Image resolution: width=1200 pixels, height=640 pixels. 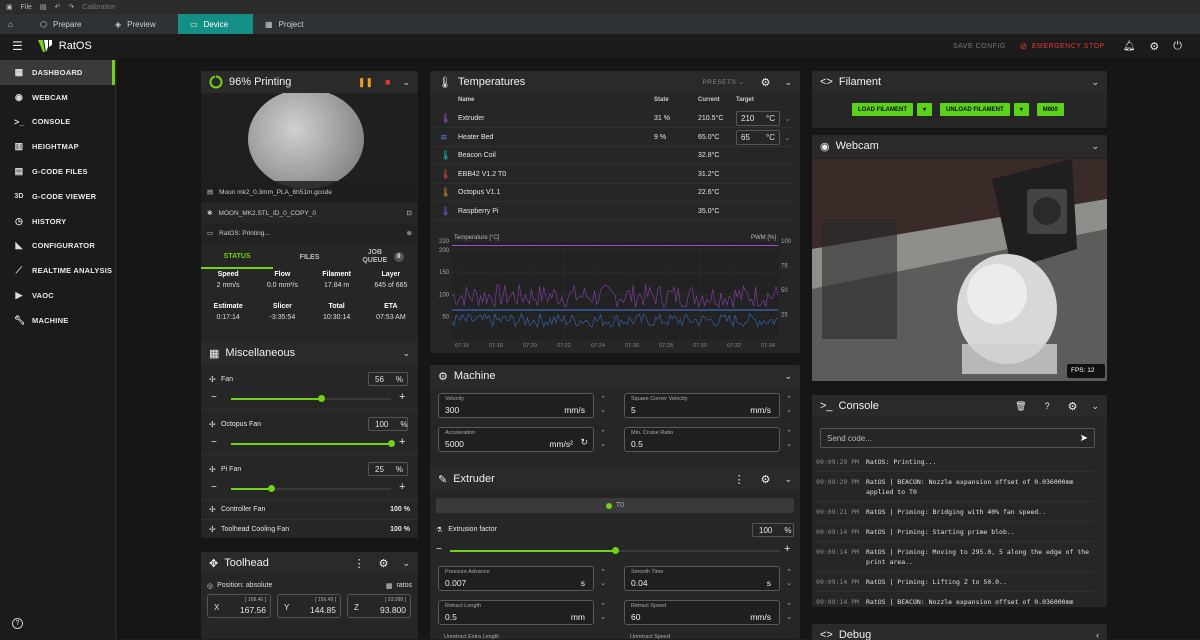 What do you see at coordinates (615, 550) in the screenshot?
I see `extrusion-factor-slider` at bounding box center [615, 550].